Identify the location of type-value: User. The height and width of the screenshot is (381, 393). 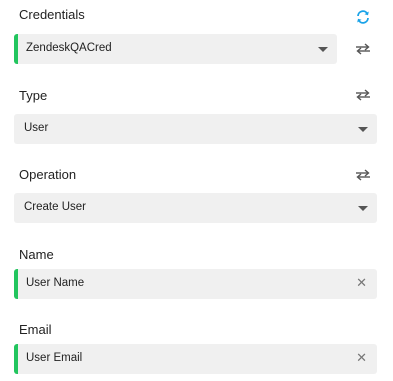
(36, 128).